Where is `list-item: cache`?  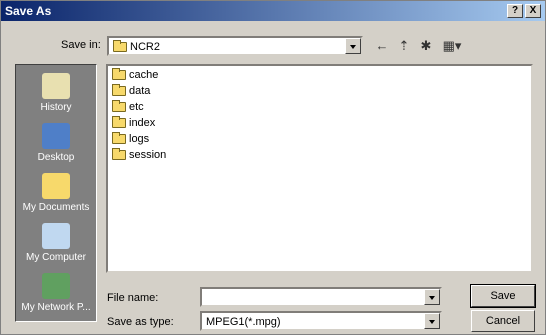 list-item: cache is located at coordinates (135, 75).